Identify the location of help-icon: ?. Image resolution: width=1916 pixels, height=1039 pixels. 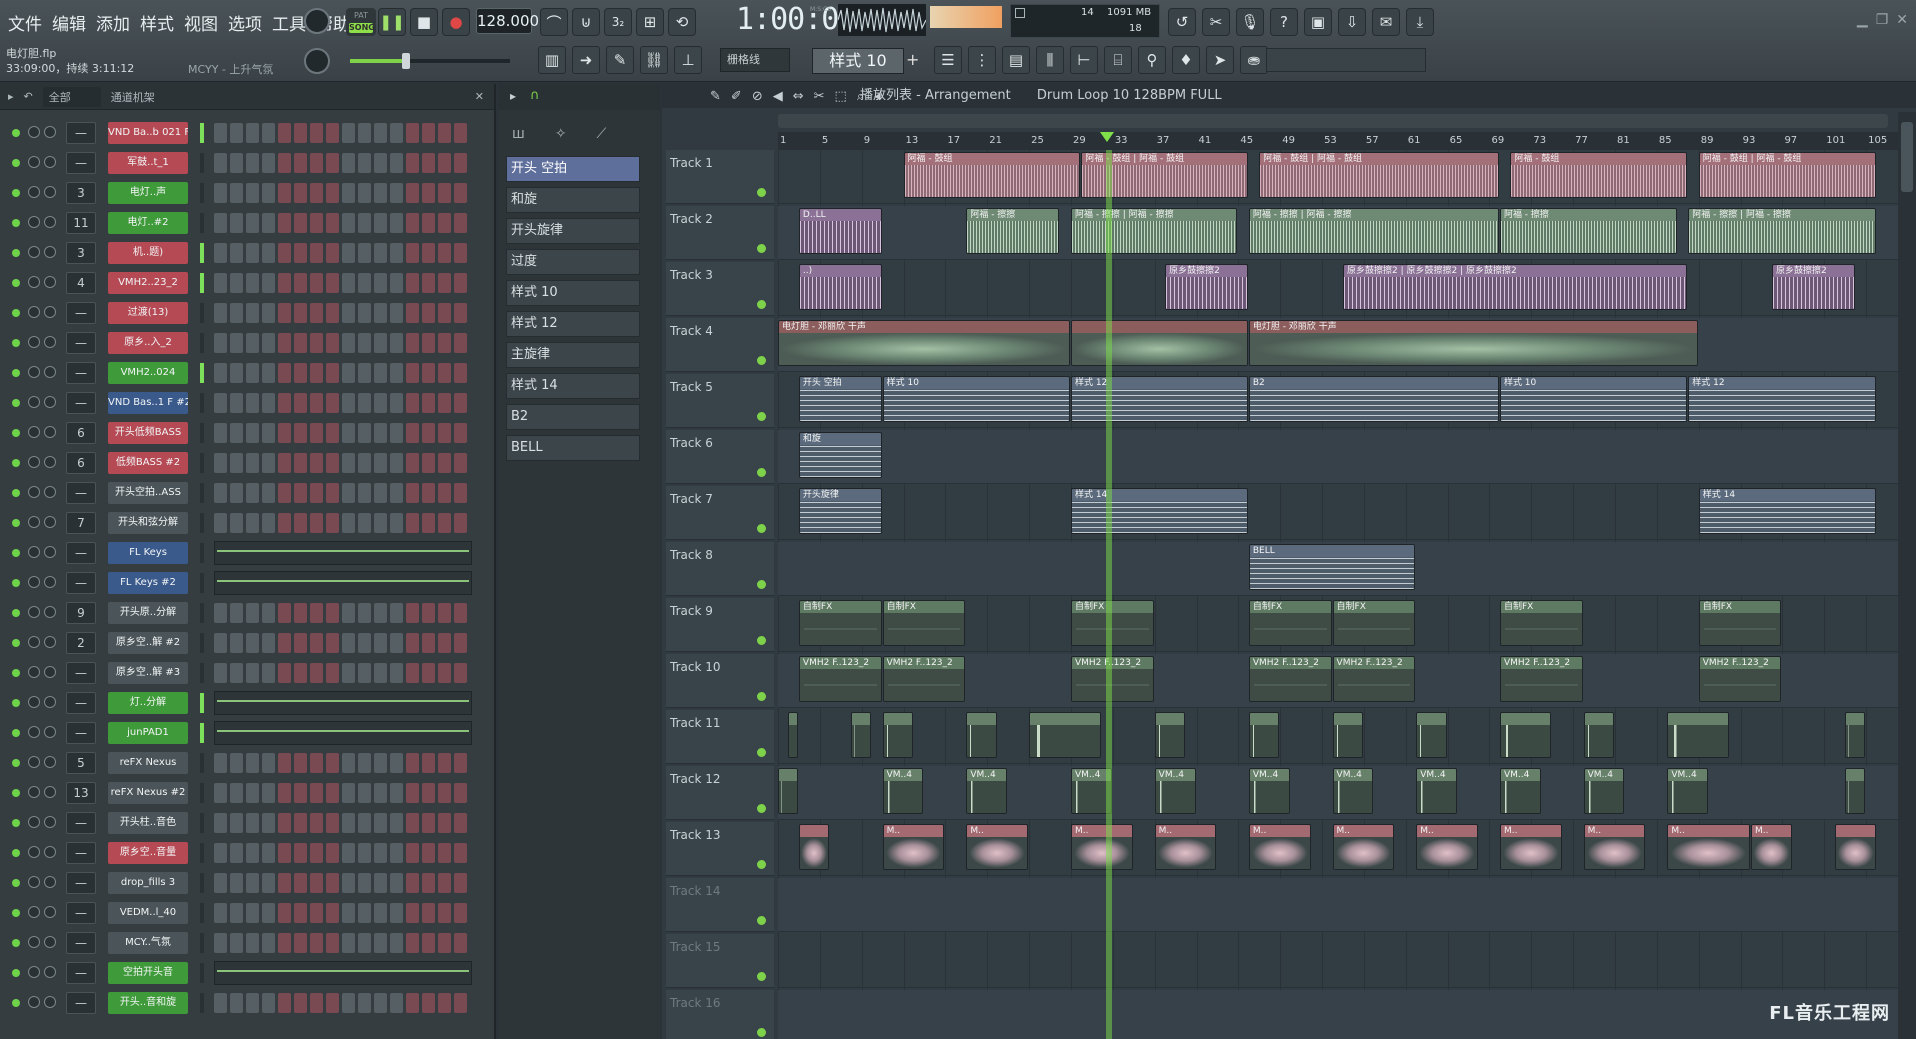
(1284, 22).